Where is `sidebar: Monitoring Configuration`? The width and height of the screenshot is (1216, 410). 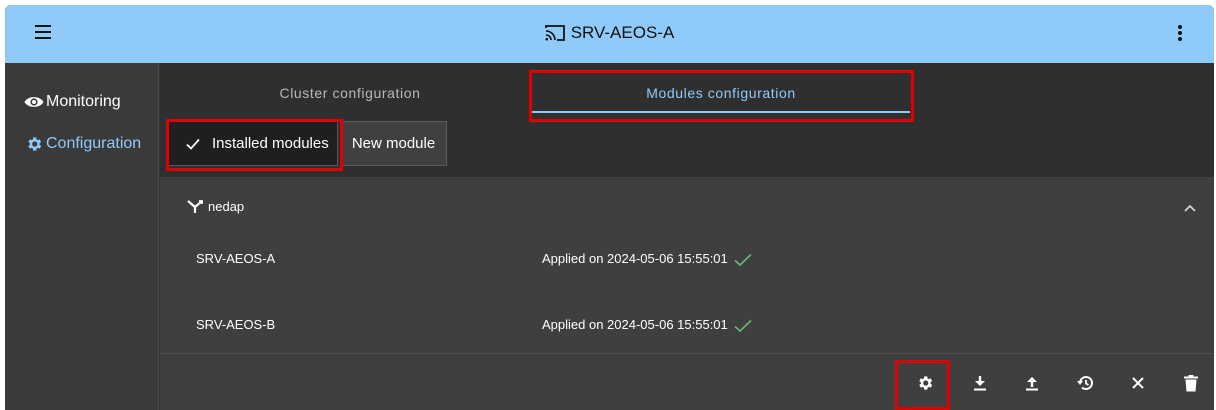 sidebar: Monitoring Configuration is located at coordinates (82, 236).